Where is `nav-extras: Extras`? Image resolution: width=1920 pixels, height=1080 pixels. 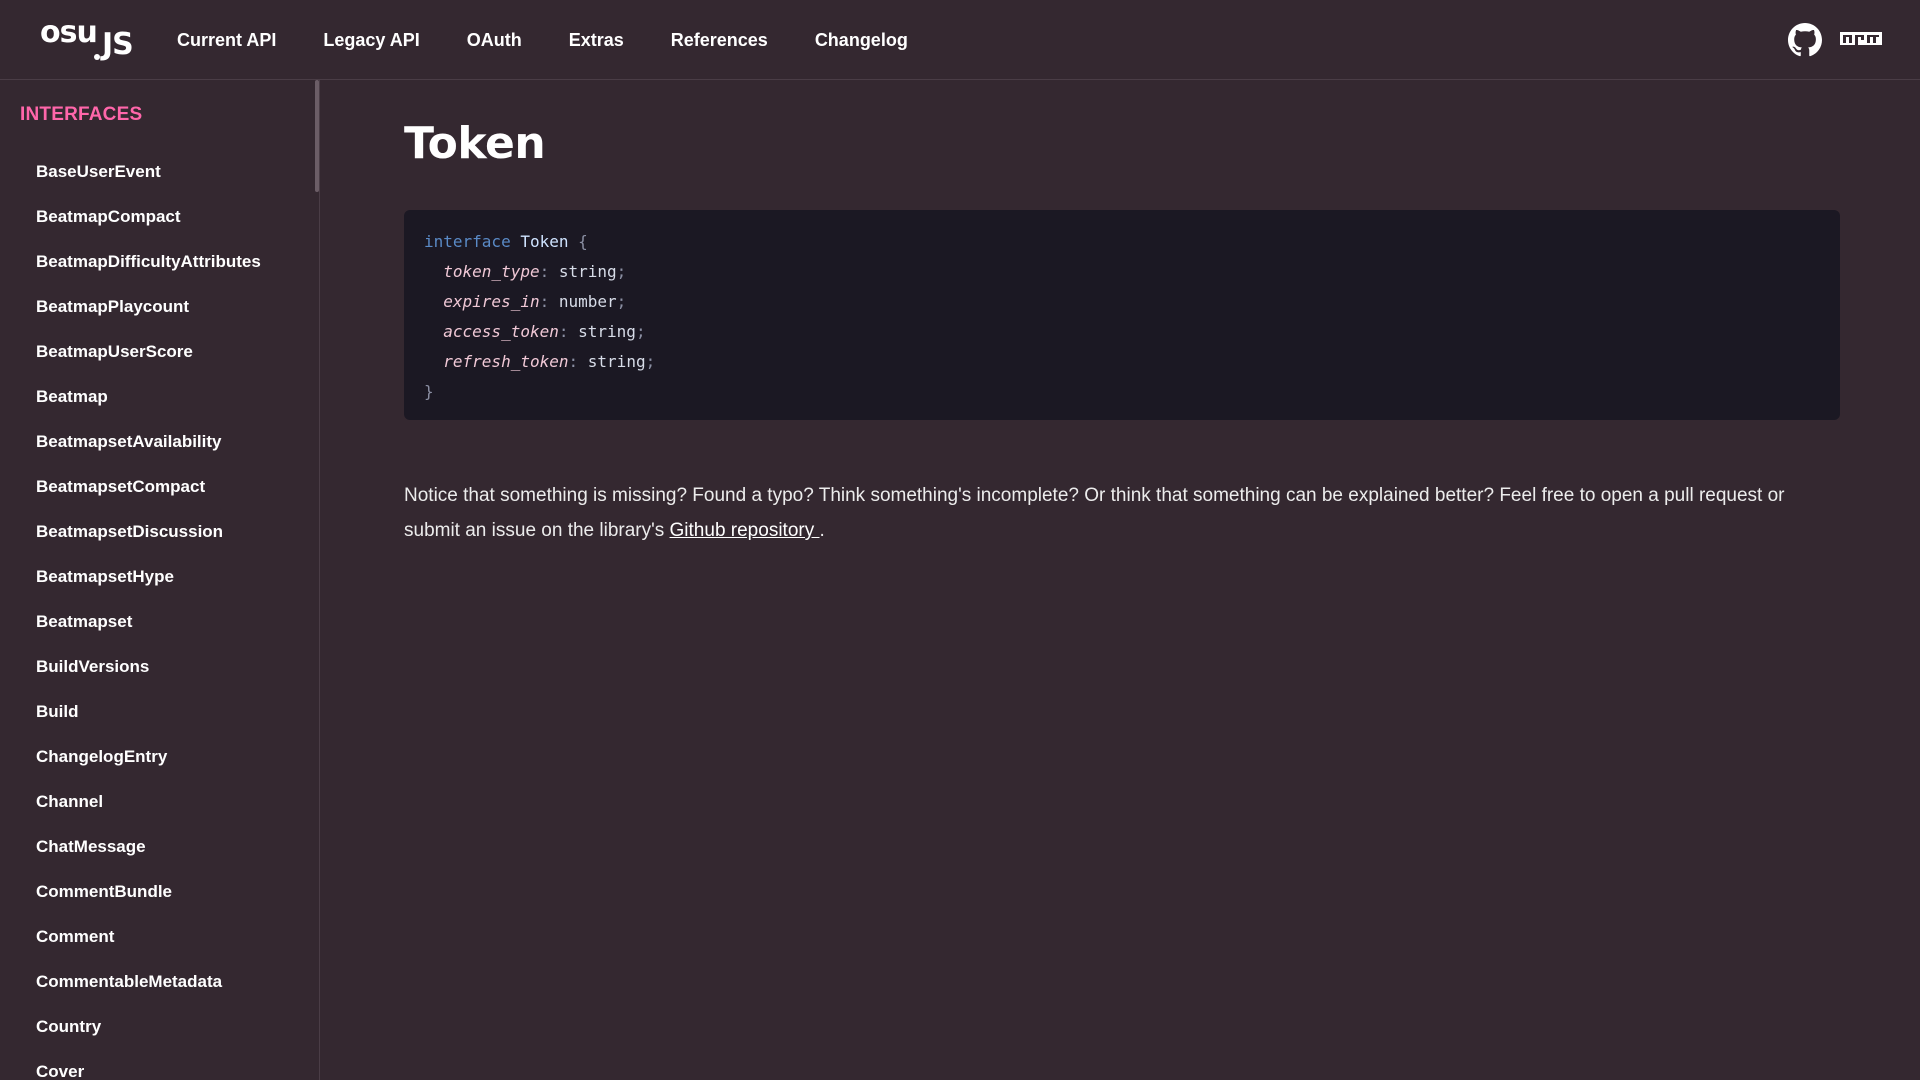 nav-extras: Extras is located at coordinates (596, 40).